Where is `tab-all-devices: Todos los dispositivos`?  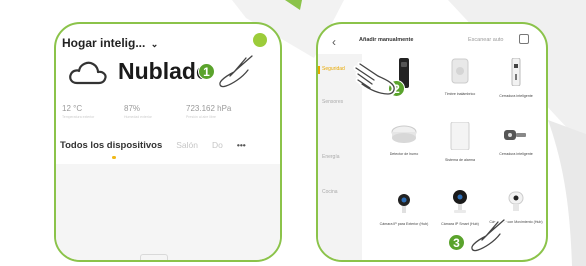 tab-all-devices: Todos los dispositivos is located at coordinates (111, 145).